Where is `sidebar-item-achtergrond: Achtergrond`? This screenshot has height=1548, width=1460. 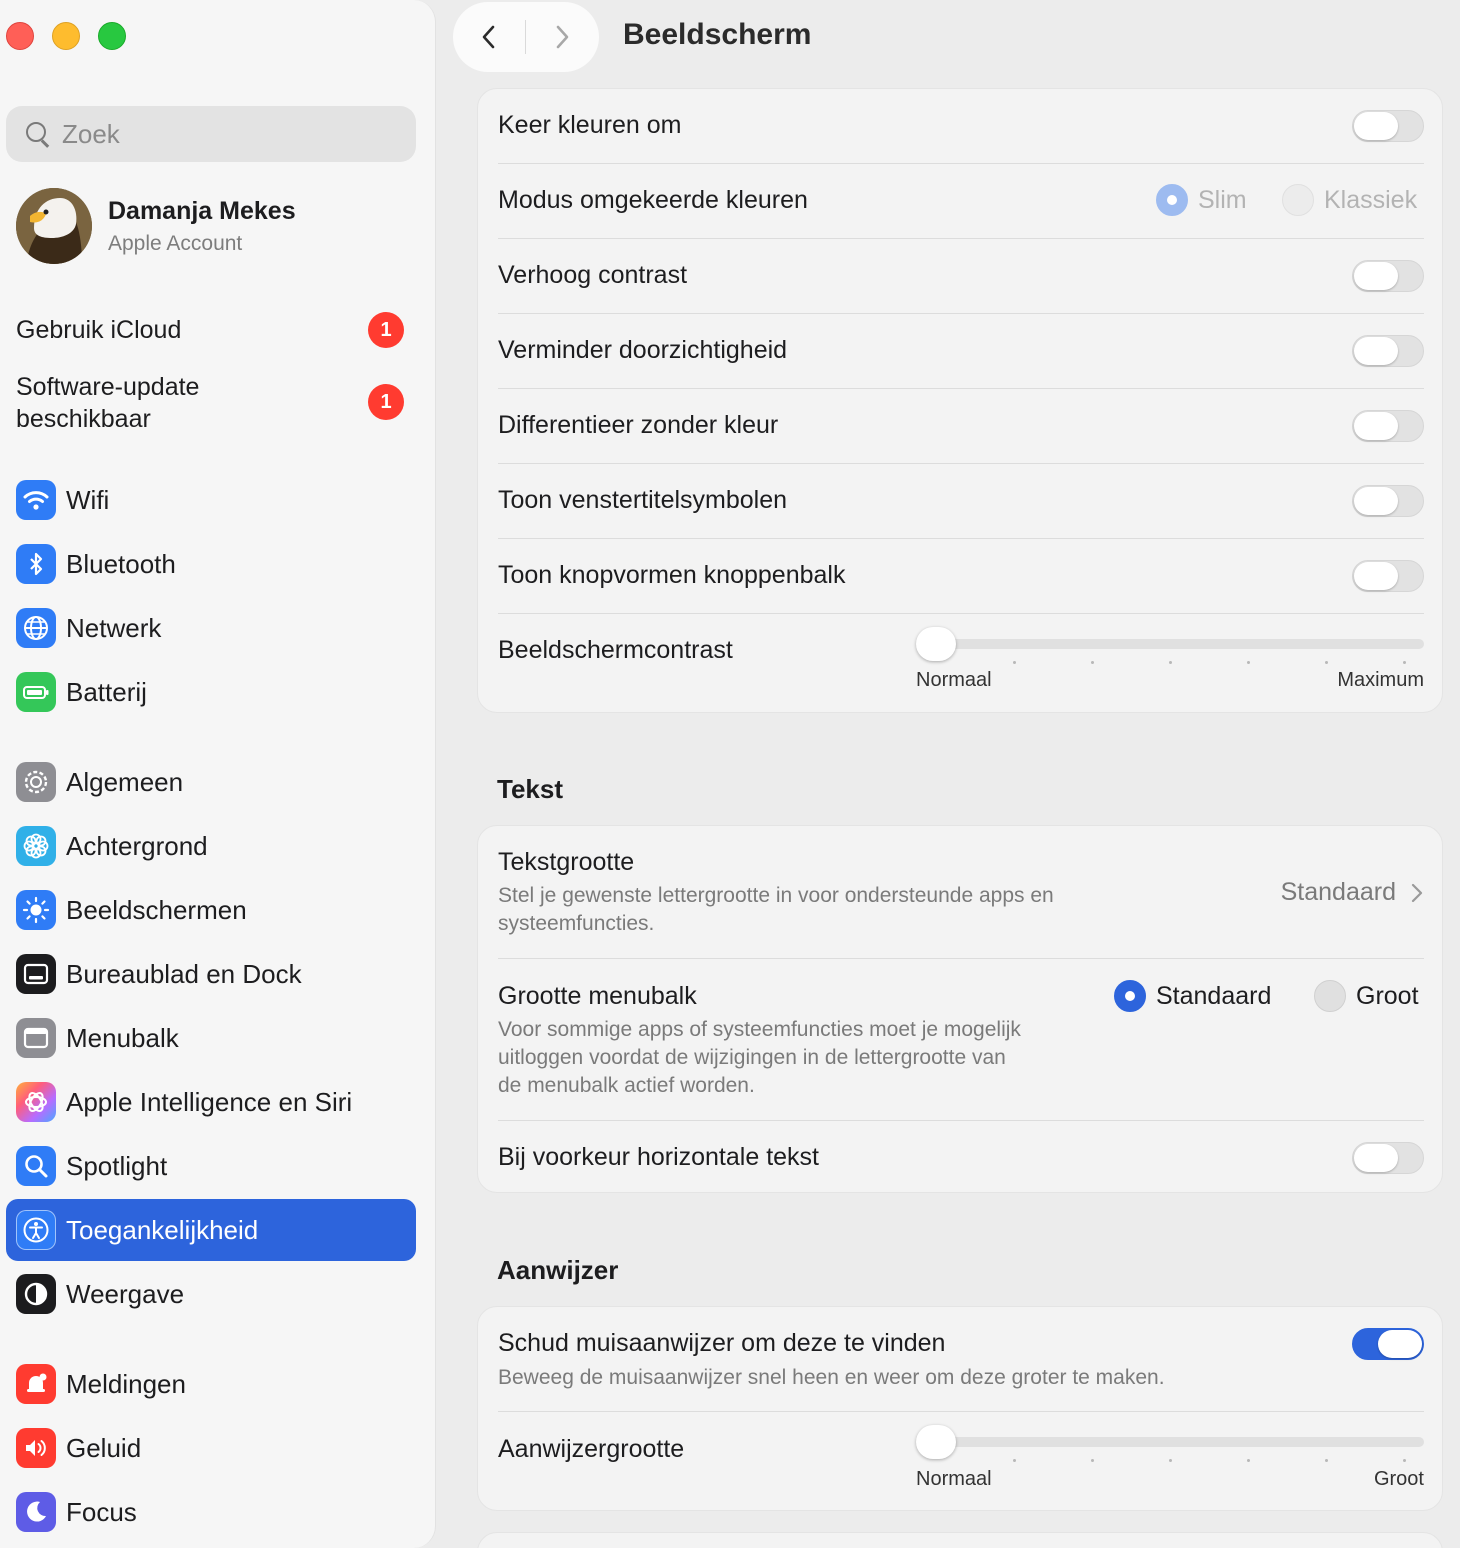
sidebar-item-achtergrond: Achtergrond is located at coordinates (211, 846).